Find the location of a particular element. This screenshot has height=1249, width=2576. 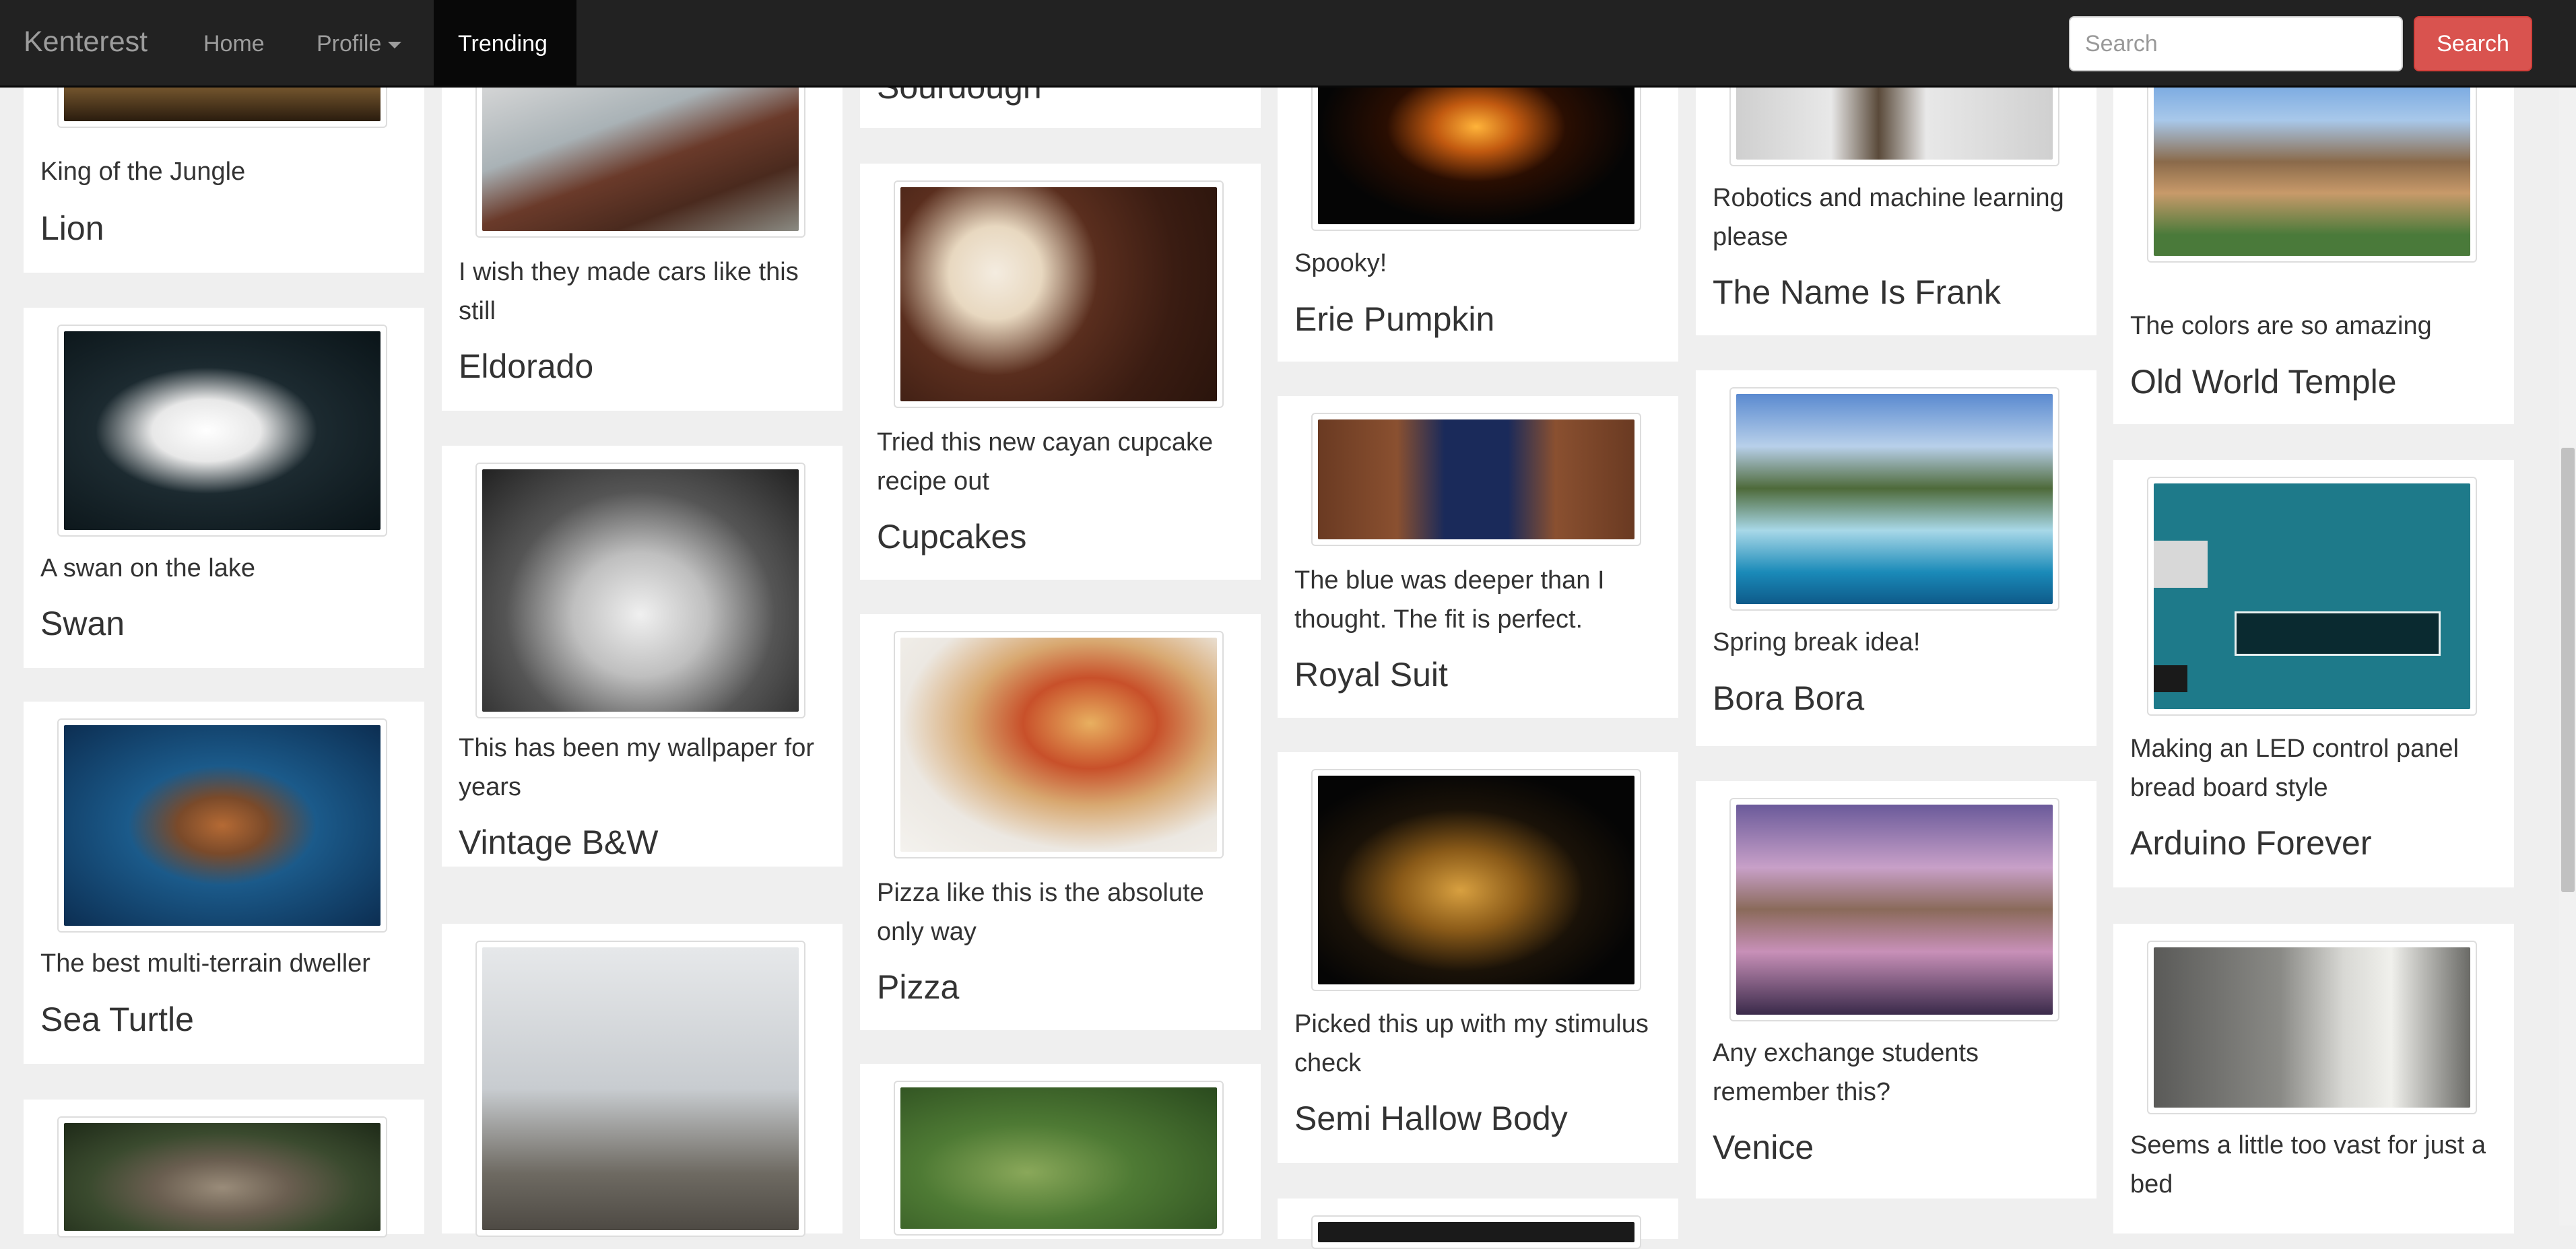

pin-card-statue is located at coordinates (642, 1080).